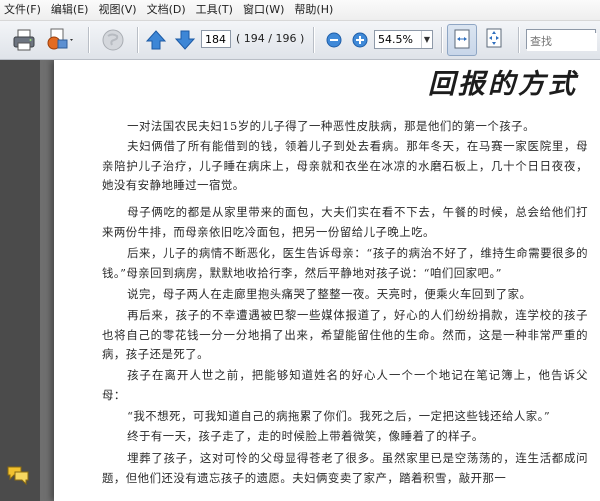 The width and height of the screenshot is (600, 501). I want to click on chevron-down-icon: ▼, so click(426, 39).